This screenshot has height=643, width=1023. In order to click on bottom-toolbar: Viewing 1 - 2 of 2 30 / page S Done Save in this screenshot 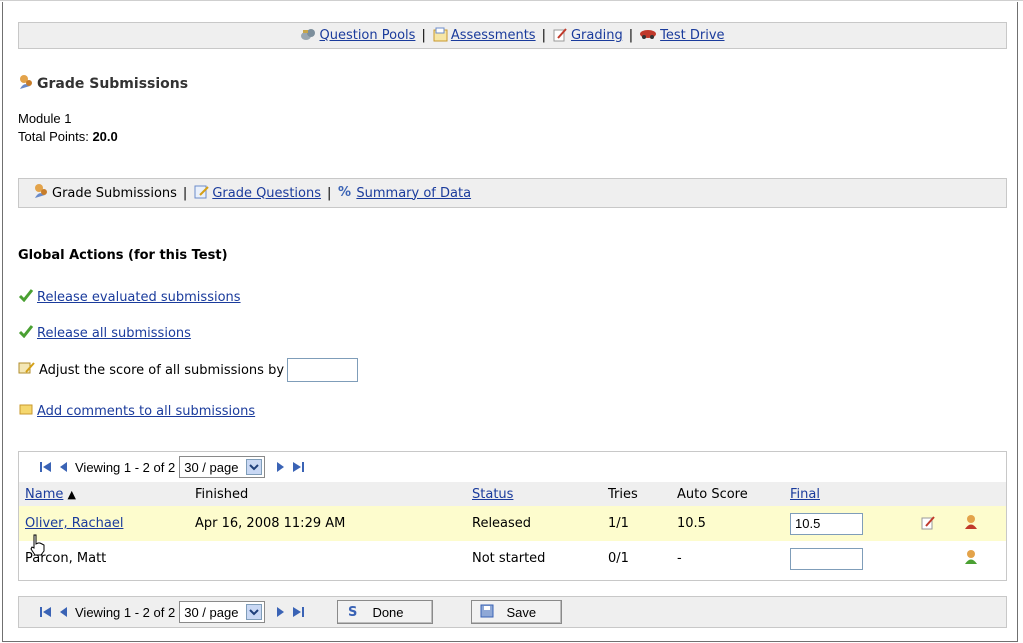, I will do `click(512, 612)`.